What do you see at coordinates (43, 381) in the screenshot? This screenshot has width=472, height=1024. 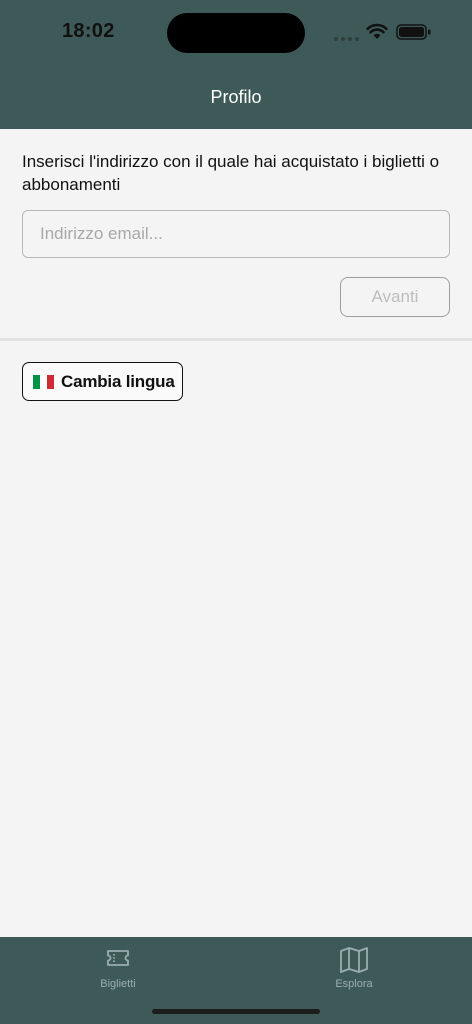 I see `italian-flag-icon` at bounding box center [43, 381].